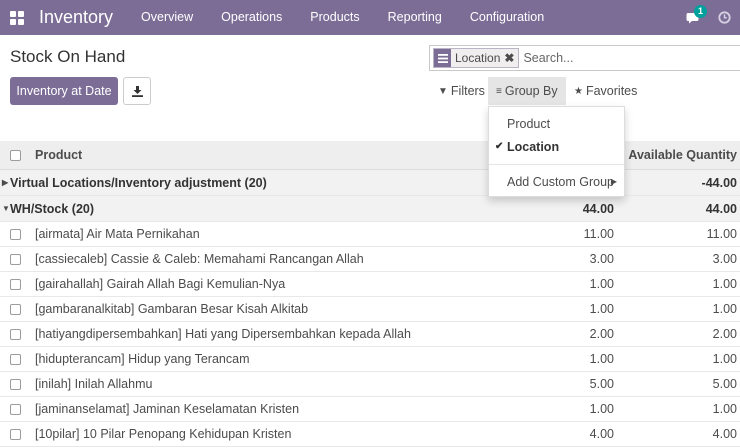 This screenshot has width=740, height=448. I want to click on available-quantity-cell: 4.00, so click(724, 434).